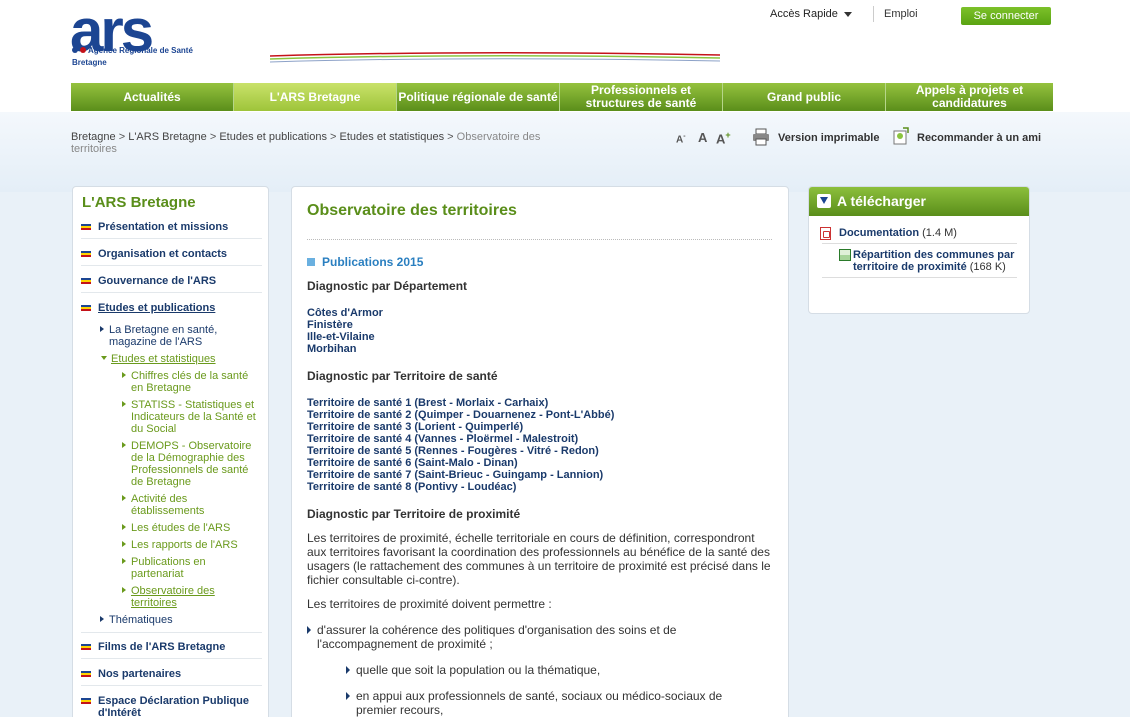  What do you see at coordinates (93, 137) in the screenshot?
I see `breadcrumb-bretagne: Bretagne` at bounding box center [93, 137].